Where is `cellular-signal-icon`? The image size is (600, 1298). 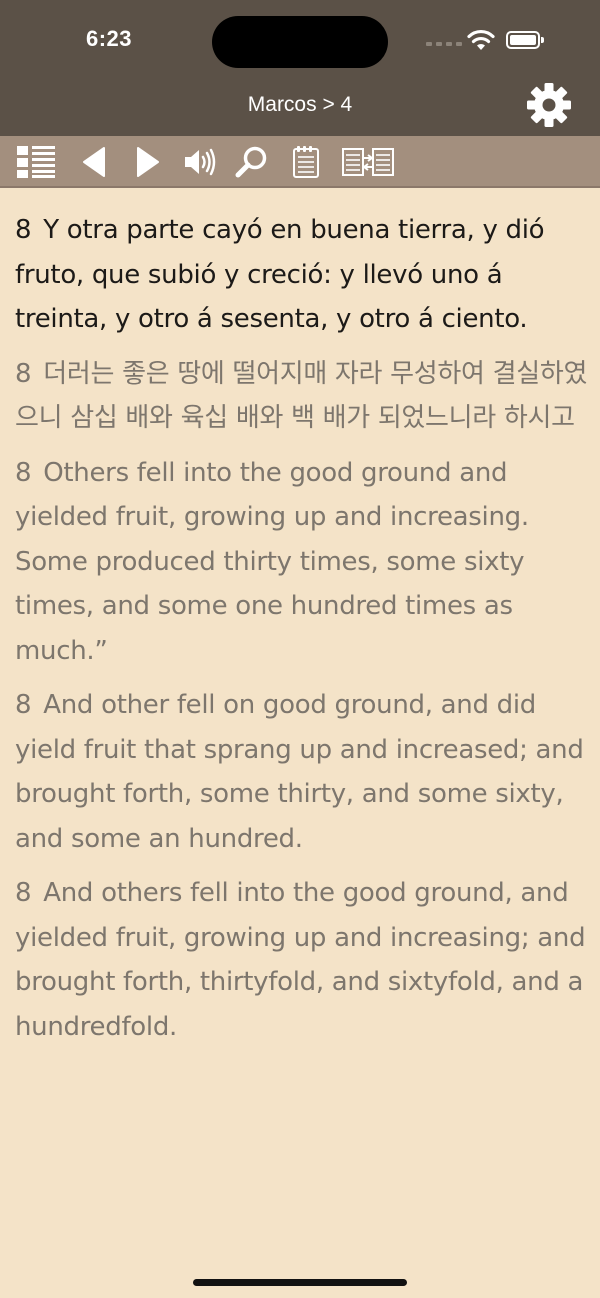
cellular-signal-icon is located at coordinates (444, 44).